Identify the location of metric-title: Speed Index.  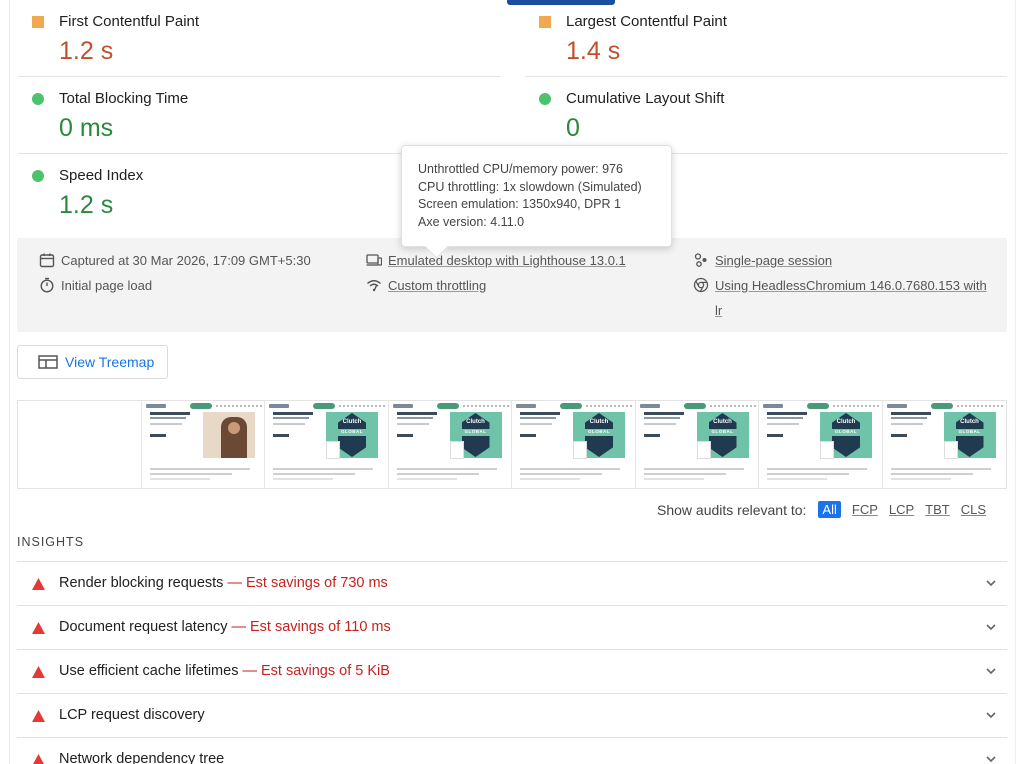
(101, 175).